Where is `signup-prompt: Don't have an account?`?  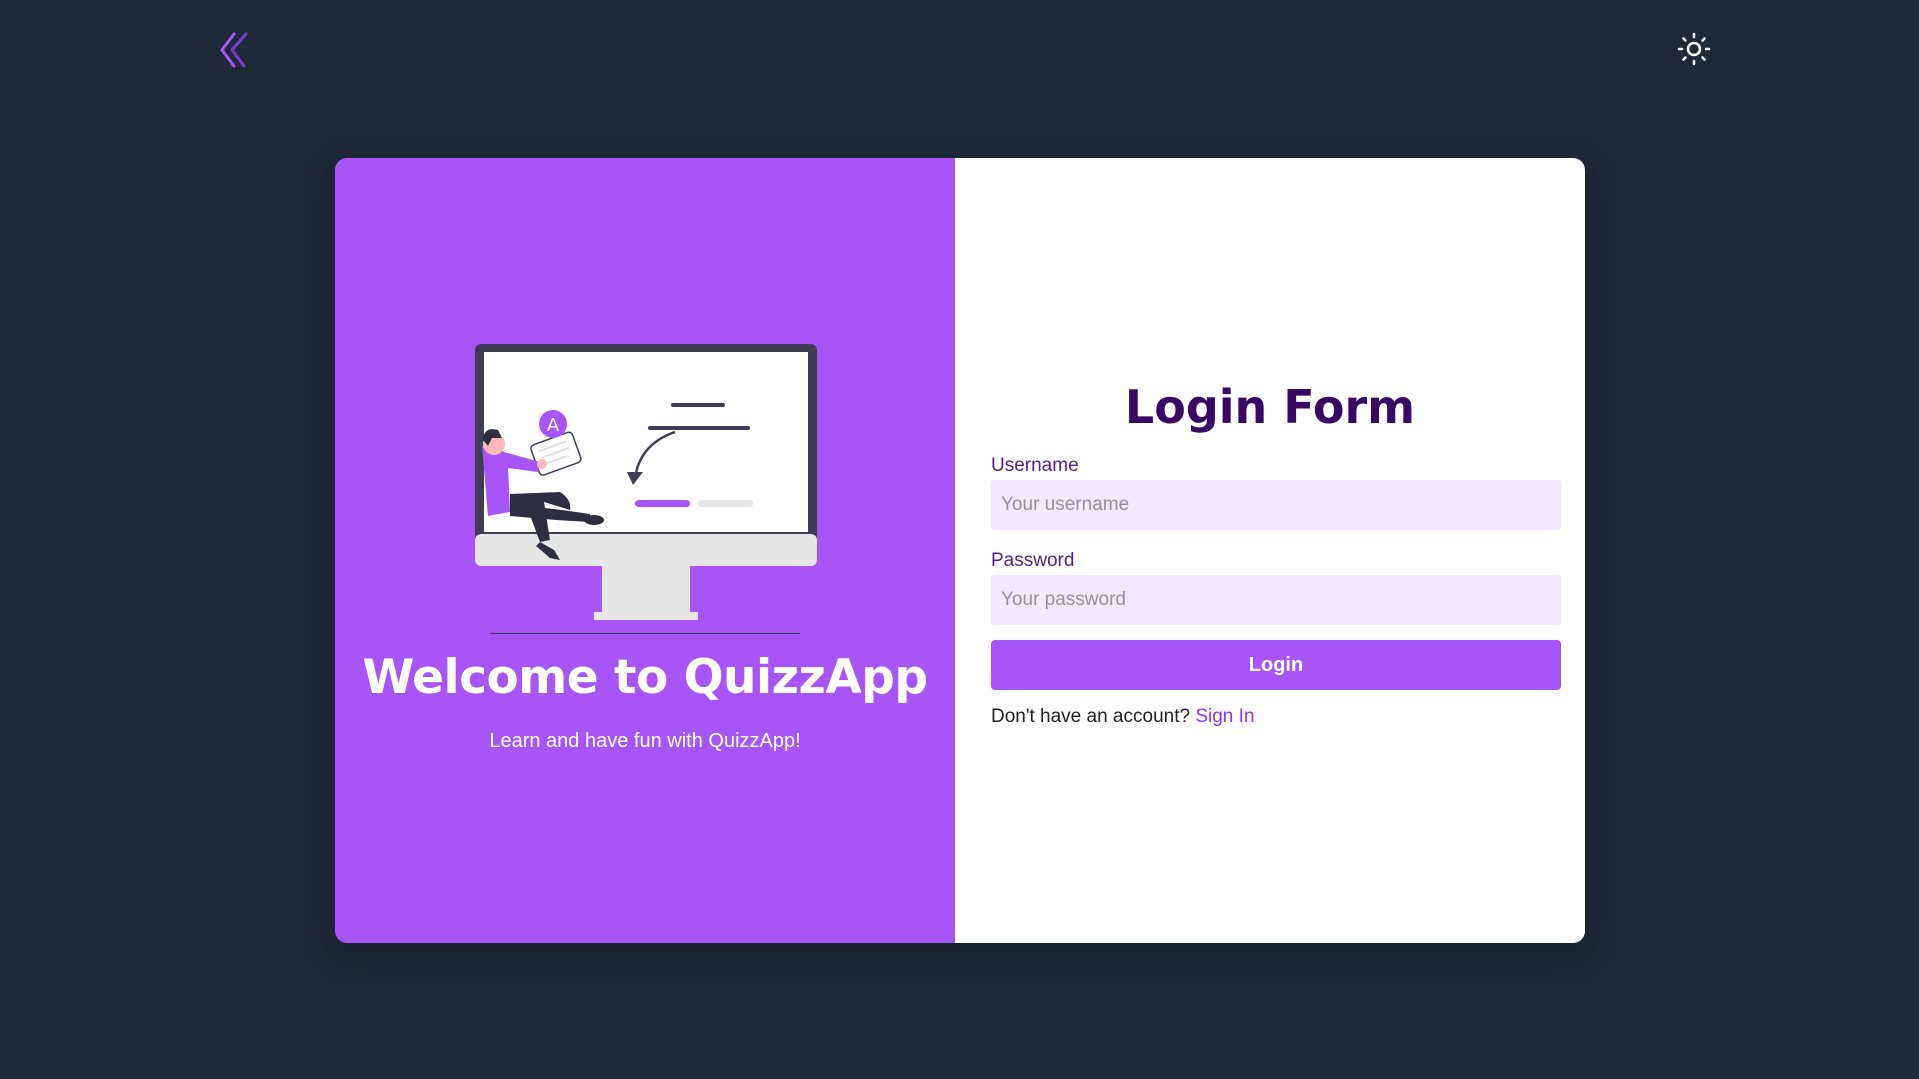 signup-prompt: Don't have an account? is located at coordinates (1091, 716).